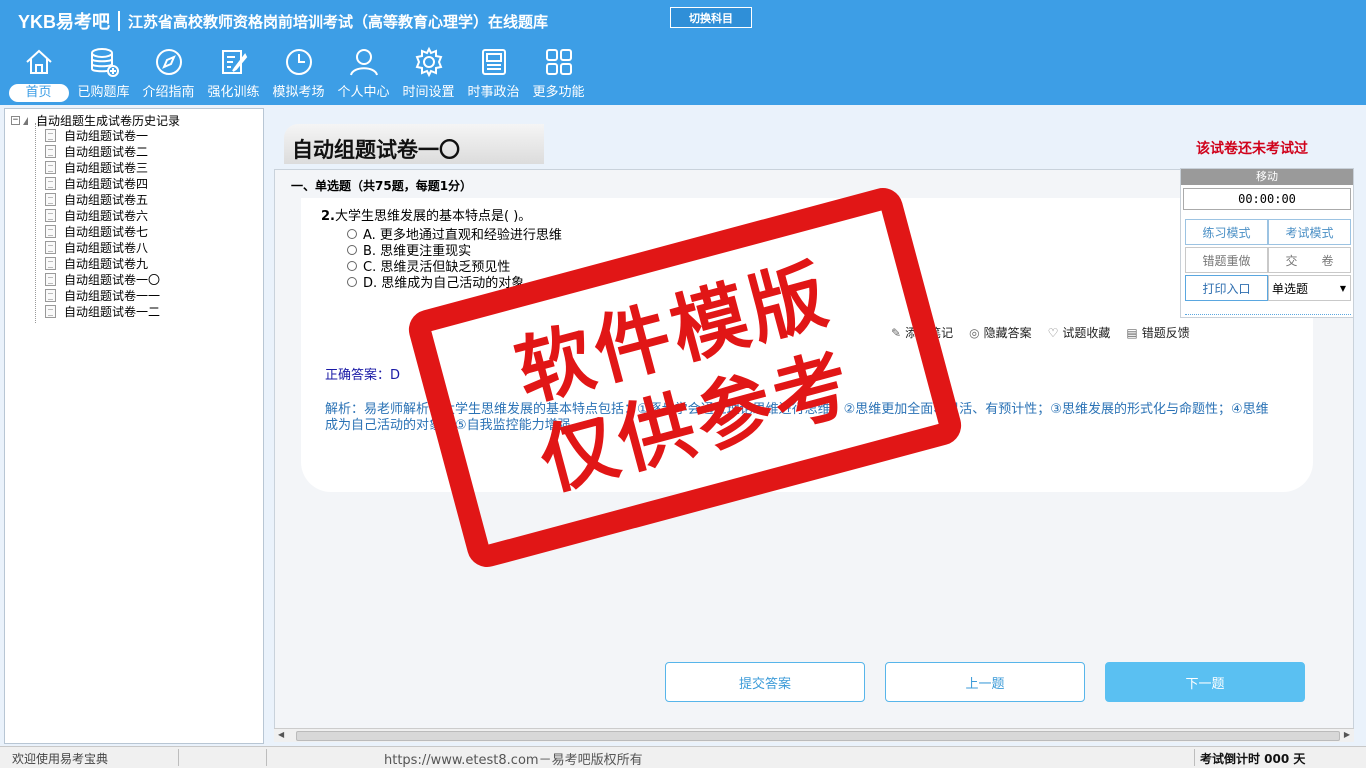  Describe the element at coordinates (1252, 149) in the screenshot. I see `exam-status-notice: 该试卷还未考试过` at that location.